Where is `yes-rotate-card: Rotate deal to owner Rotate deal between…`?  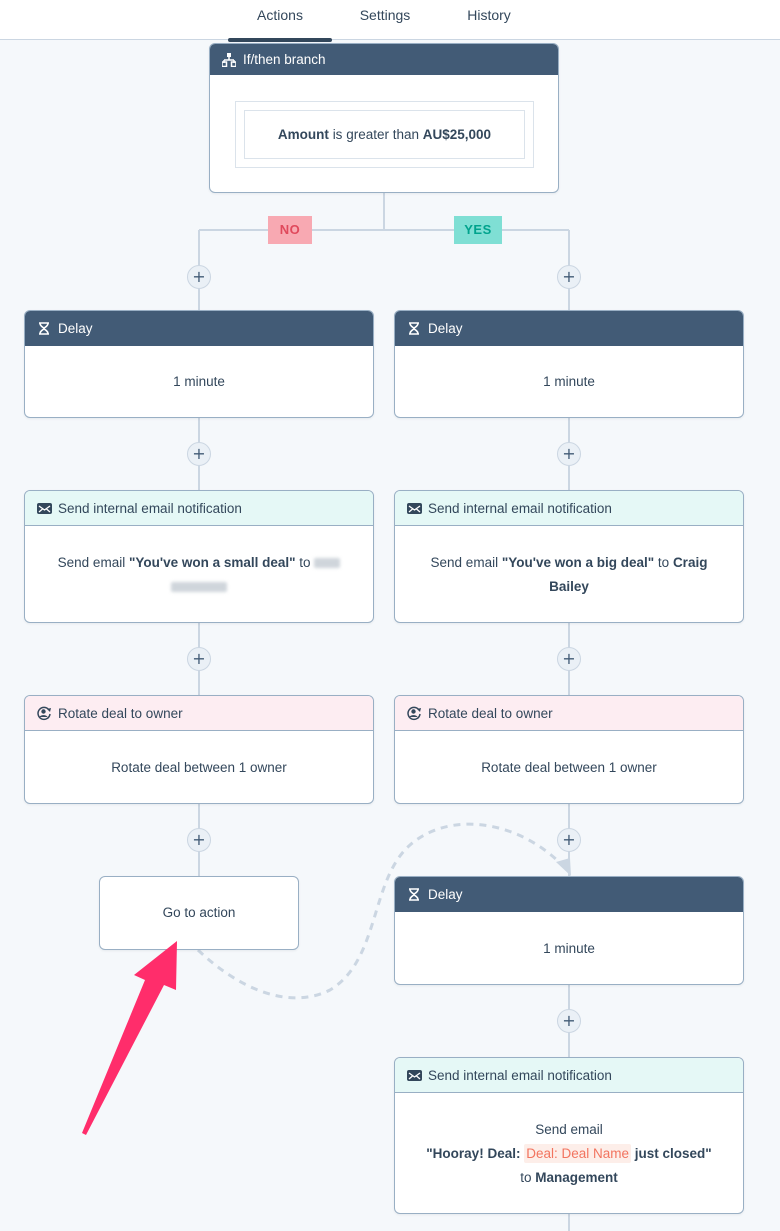
yes-rotate-card: Rotate deal to owner Rotate deal between… is located at coordinates (569, 749).